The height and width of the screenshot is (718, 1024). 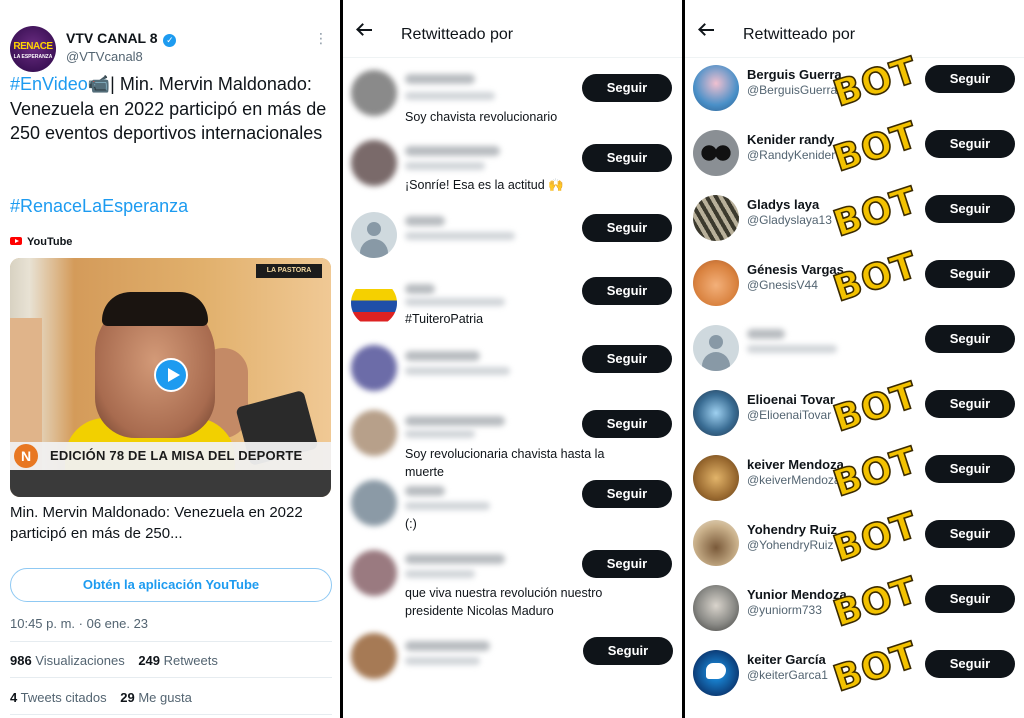 I want to click on user-handle: @Gladyslaya13, so click(x=789, y=220).